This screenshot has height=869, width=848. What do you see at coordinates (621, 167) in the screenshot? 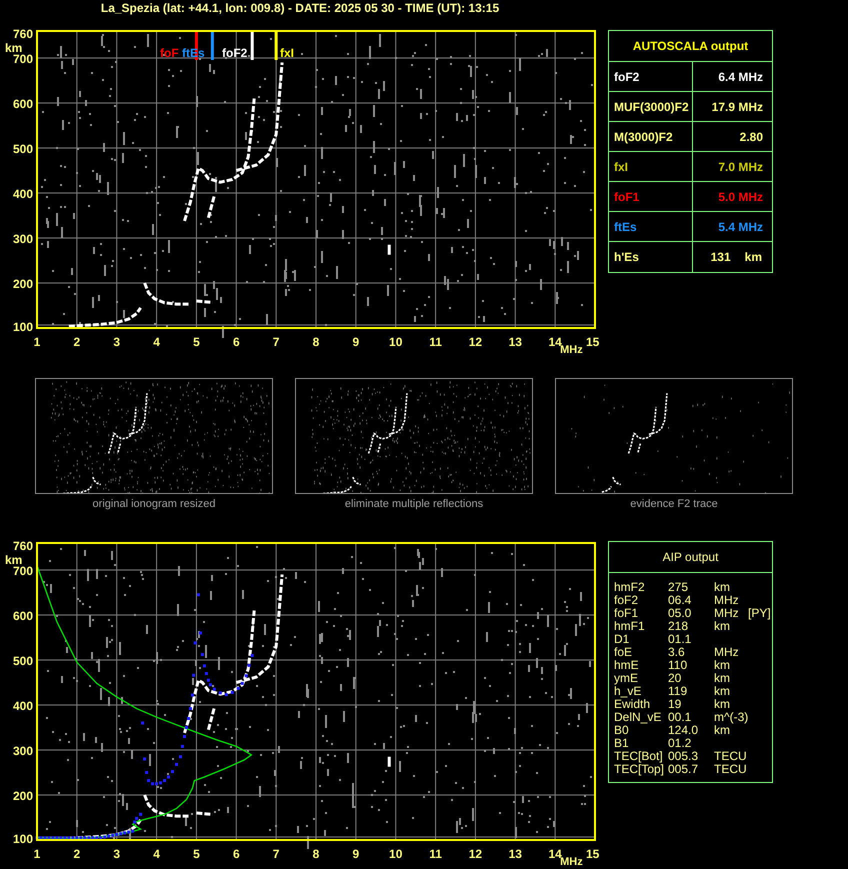
I see `parameter-name: fxI` at bounding box center [621, 167].